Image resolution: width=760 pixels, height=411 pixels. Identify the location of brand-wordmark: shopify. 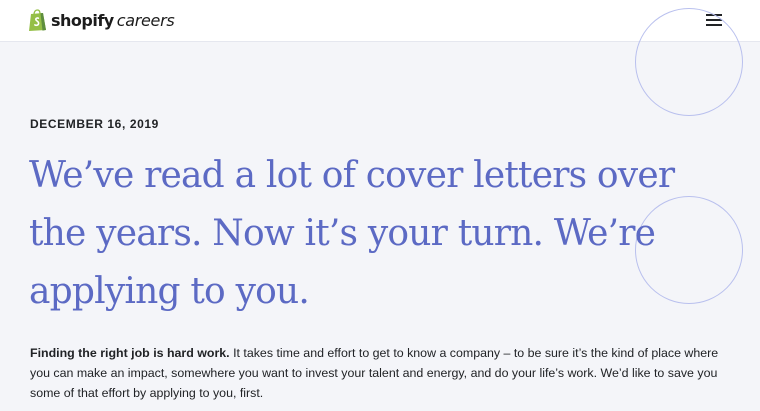
(82, 20).